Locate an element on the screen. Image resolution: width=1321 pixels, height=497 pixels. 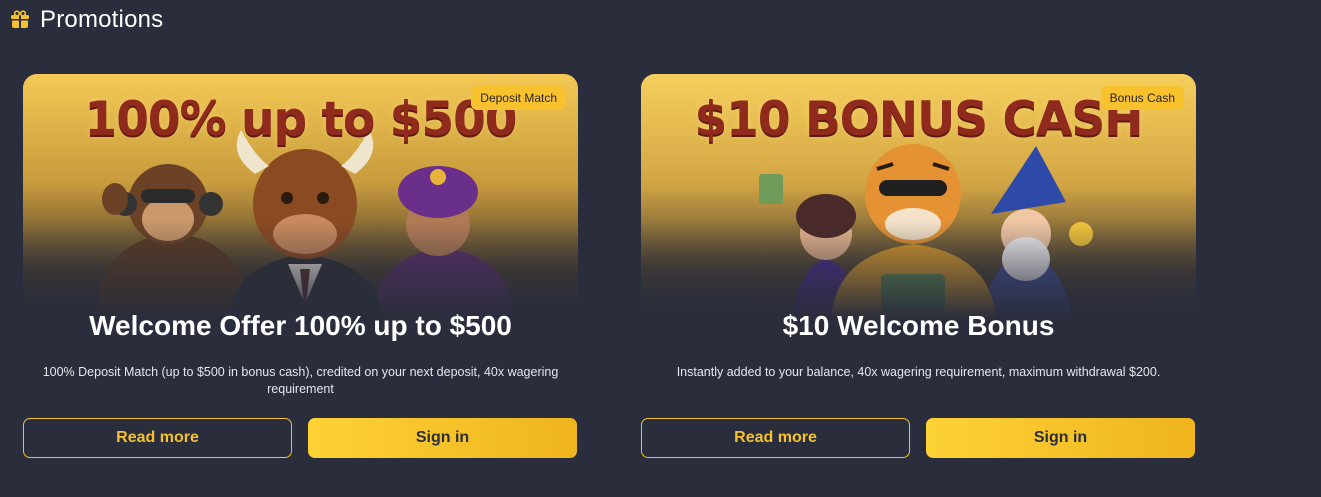
page-title: Promotions is located at coordinates (102, 19).